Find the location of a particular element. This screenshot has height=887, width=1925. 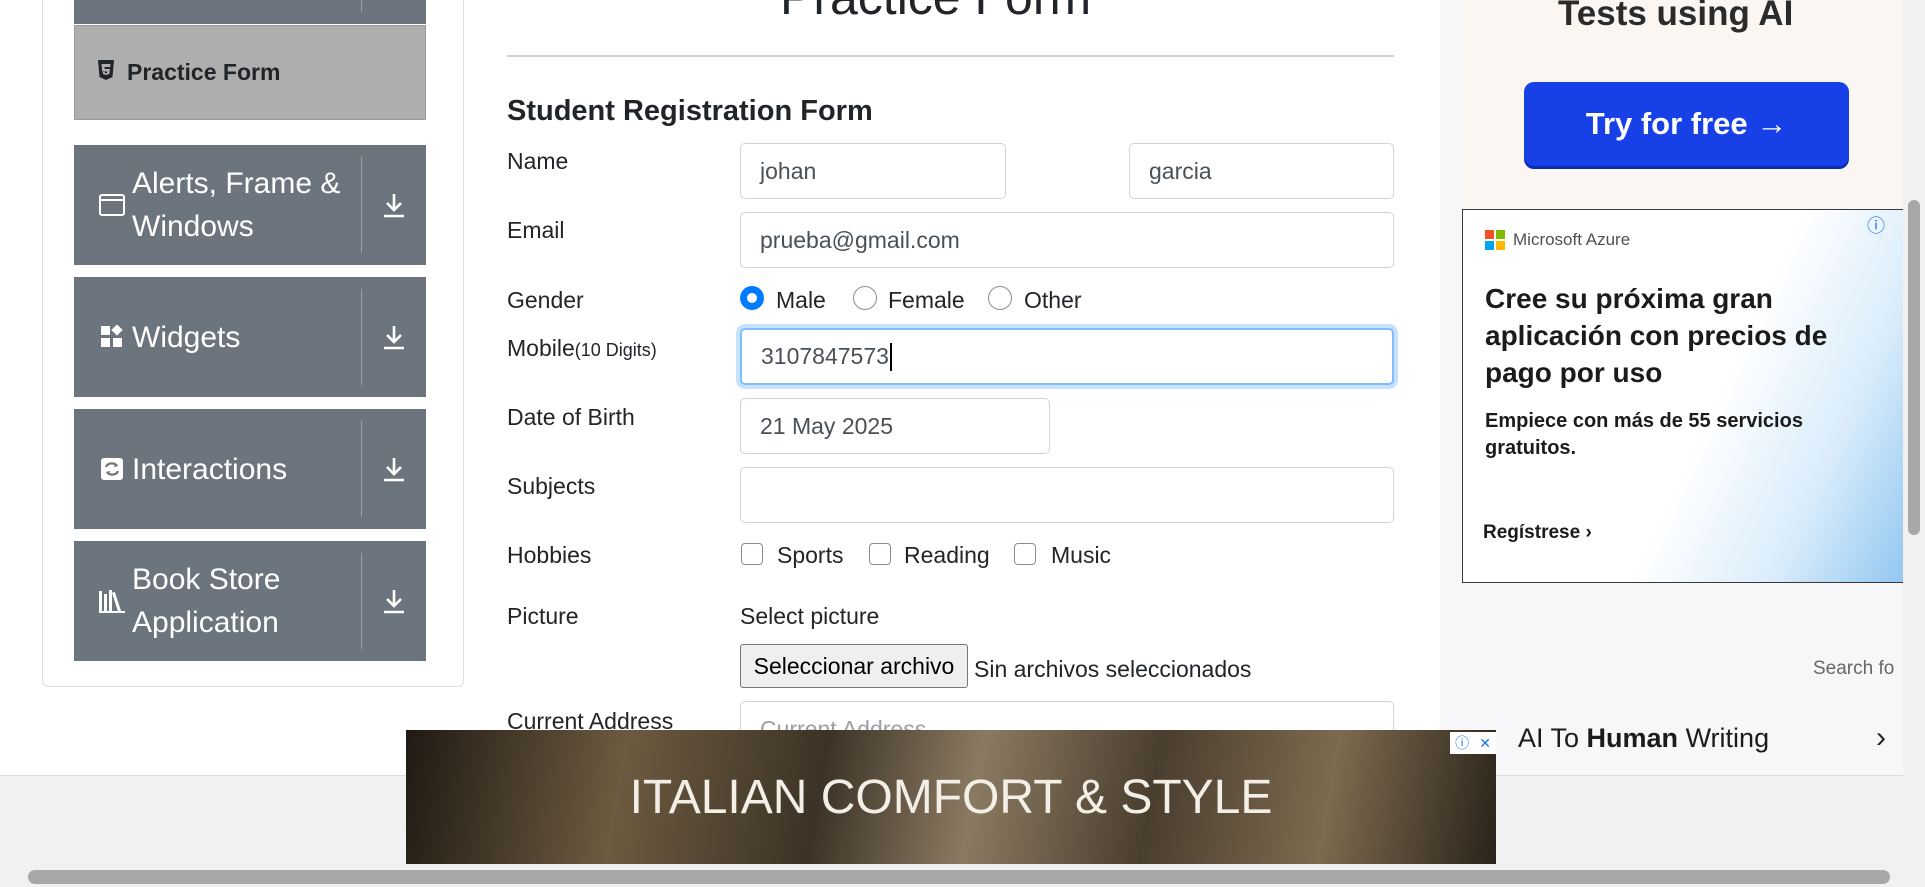

bottom-banner-ad: ITALIAN COMFORT & STYLE is located at coordinates (951, 797).